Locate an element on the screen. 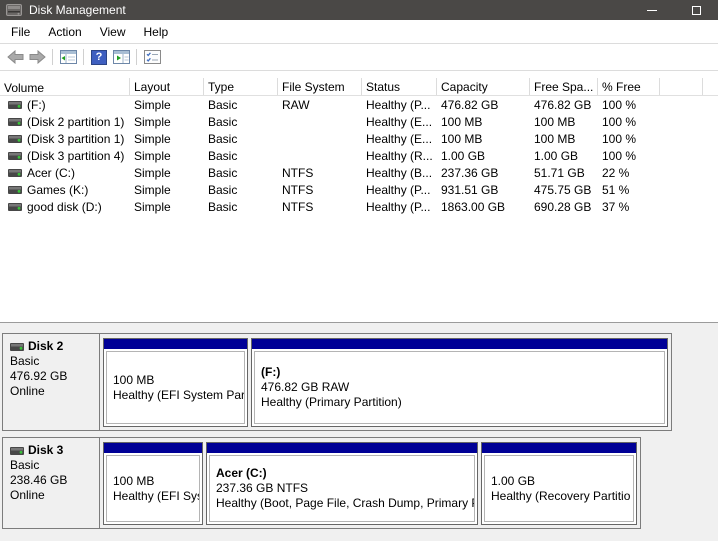 This screenshot has height=541, width=718. show-console-tree-button is located at coordinates (68, 57).